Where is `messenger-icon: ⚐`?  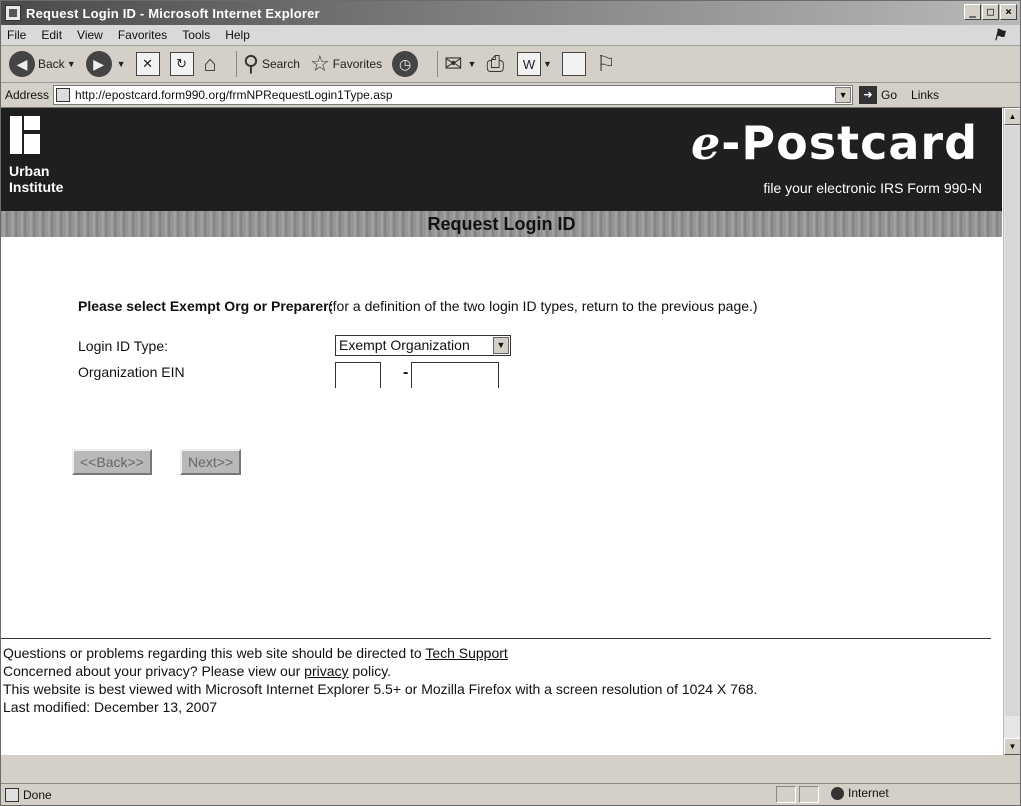 messenger-icon: ⚐ is located at coordinates (605, 63).